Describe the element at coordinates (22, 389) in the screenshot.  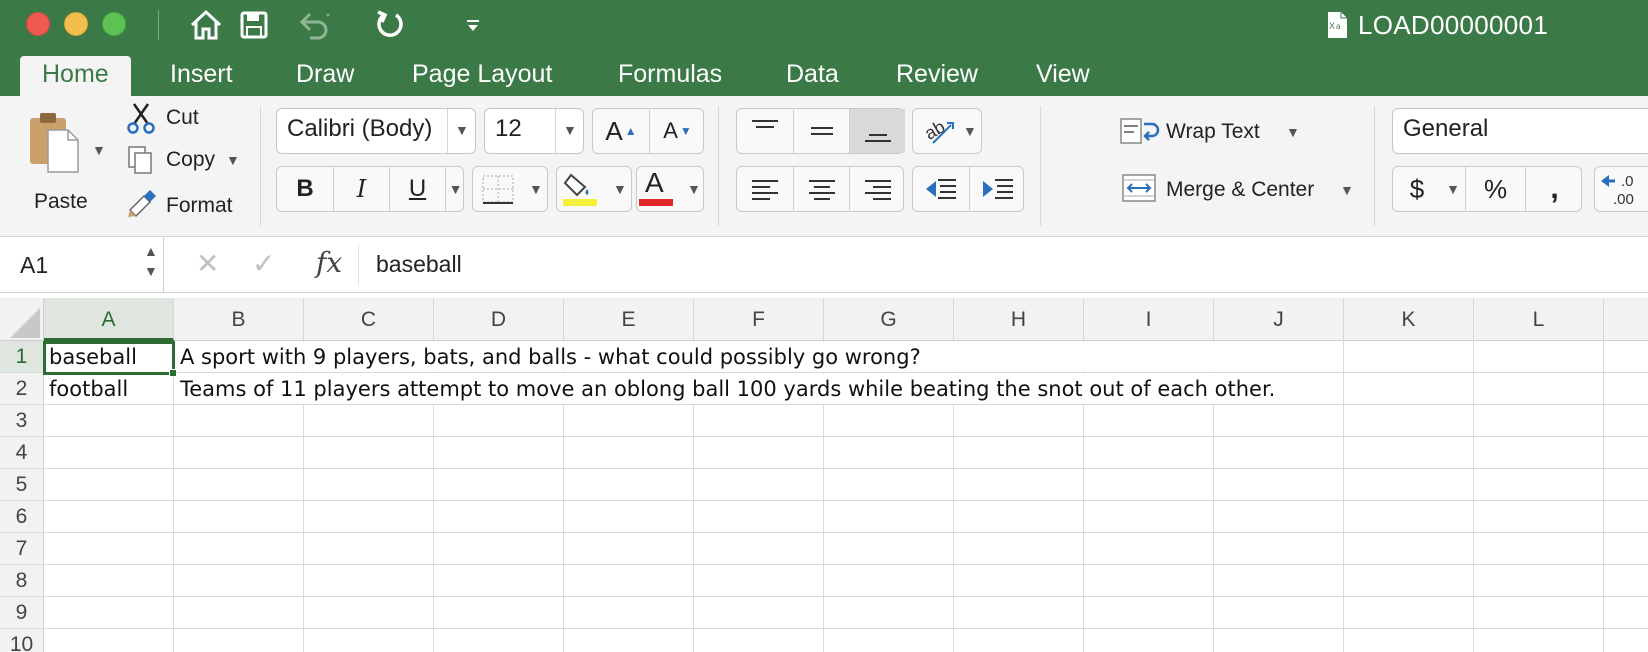
I see `row-header-2: 2` at that location.